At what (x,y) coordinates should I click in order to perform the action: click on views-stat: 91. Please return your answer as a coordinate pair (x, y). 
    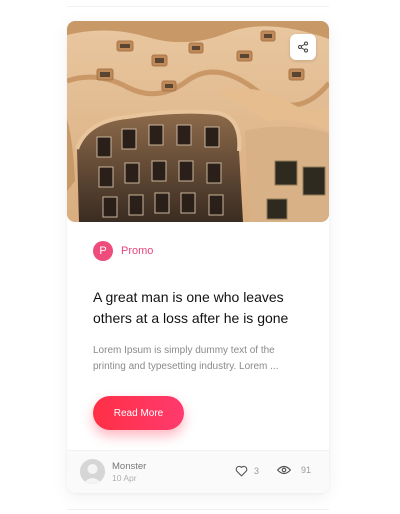
    Looking at the image, I should click on (294, 470).